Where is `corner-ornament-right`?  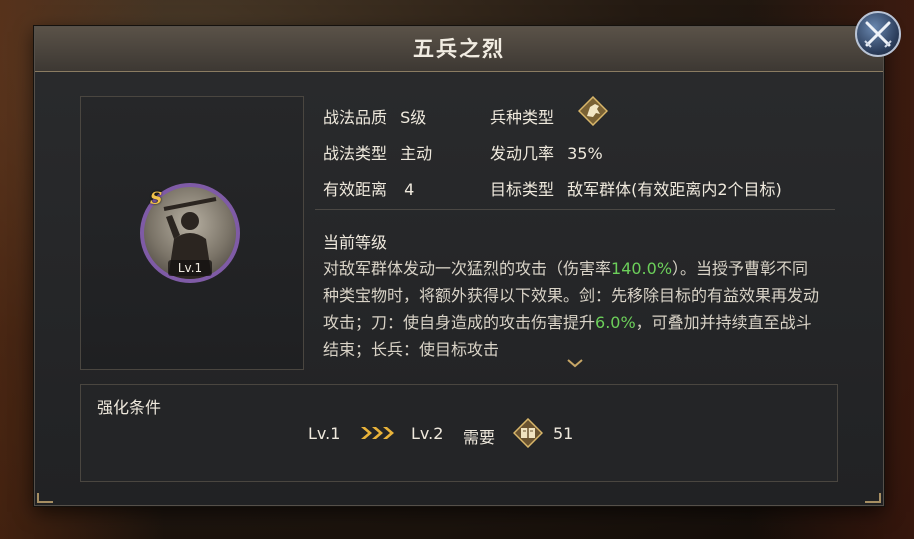
corner-ornament-right is located at coordinates (873, 498).